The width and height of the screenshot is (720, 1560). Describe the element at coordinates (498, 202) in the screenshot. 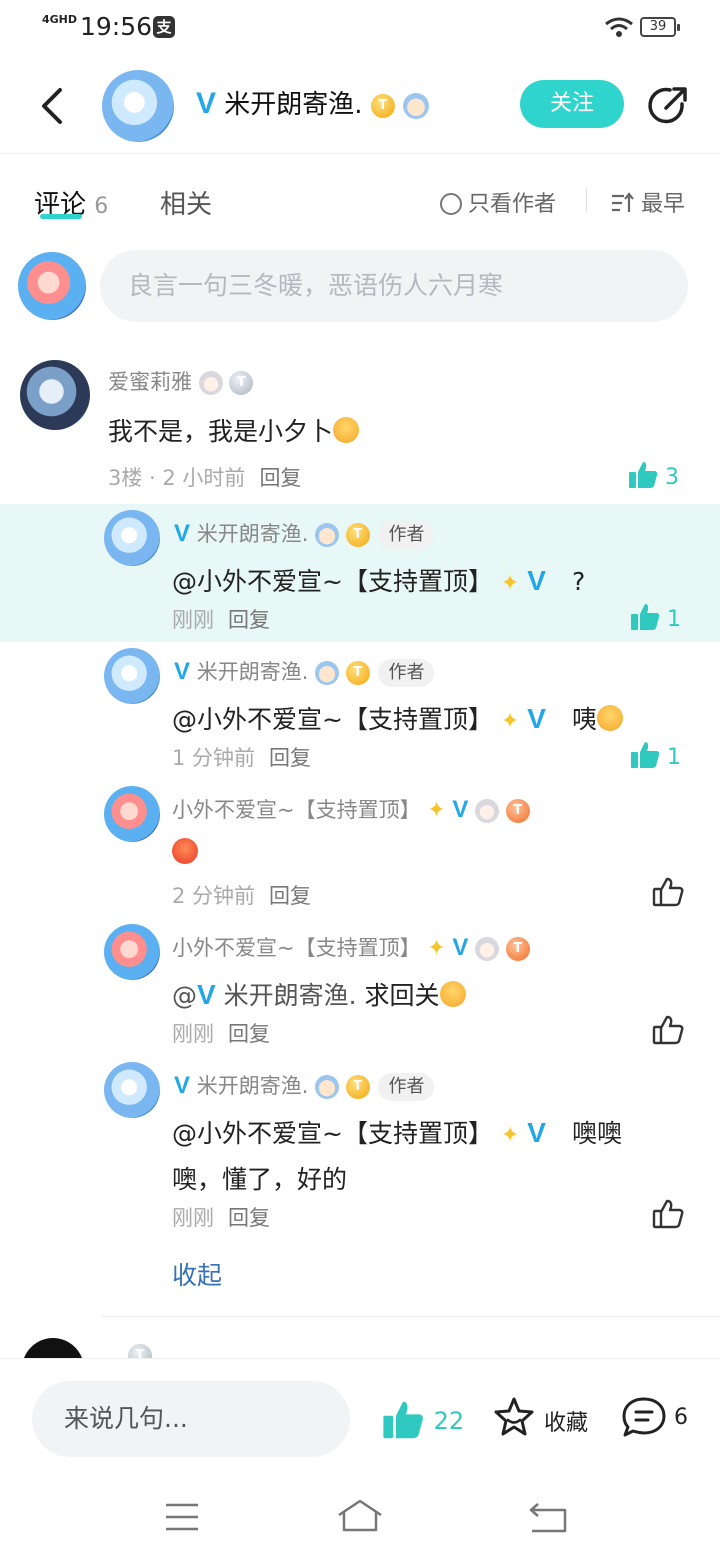

I see `only-author-toggle: 只看作者` at that location.